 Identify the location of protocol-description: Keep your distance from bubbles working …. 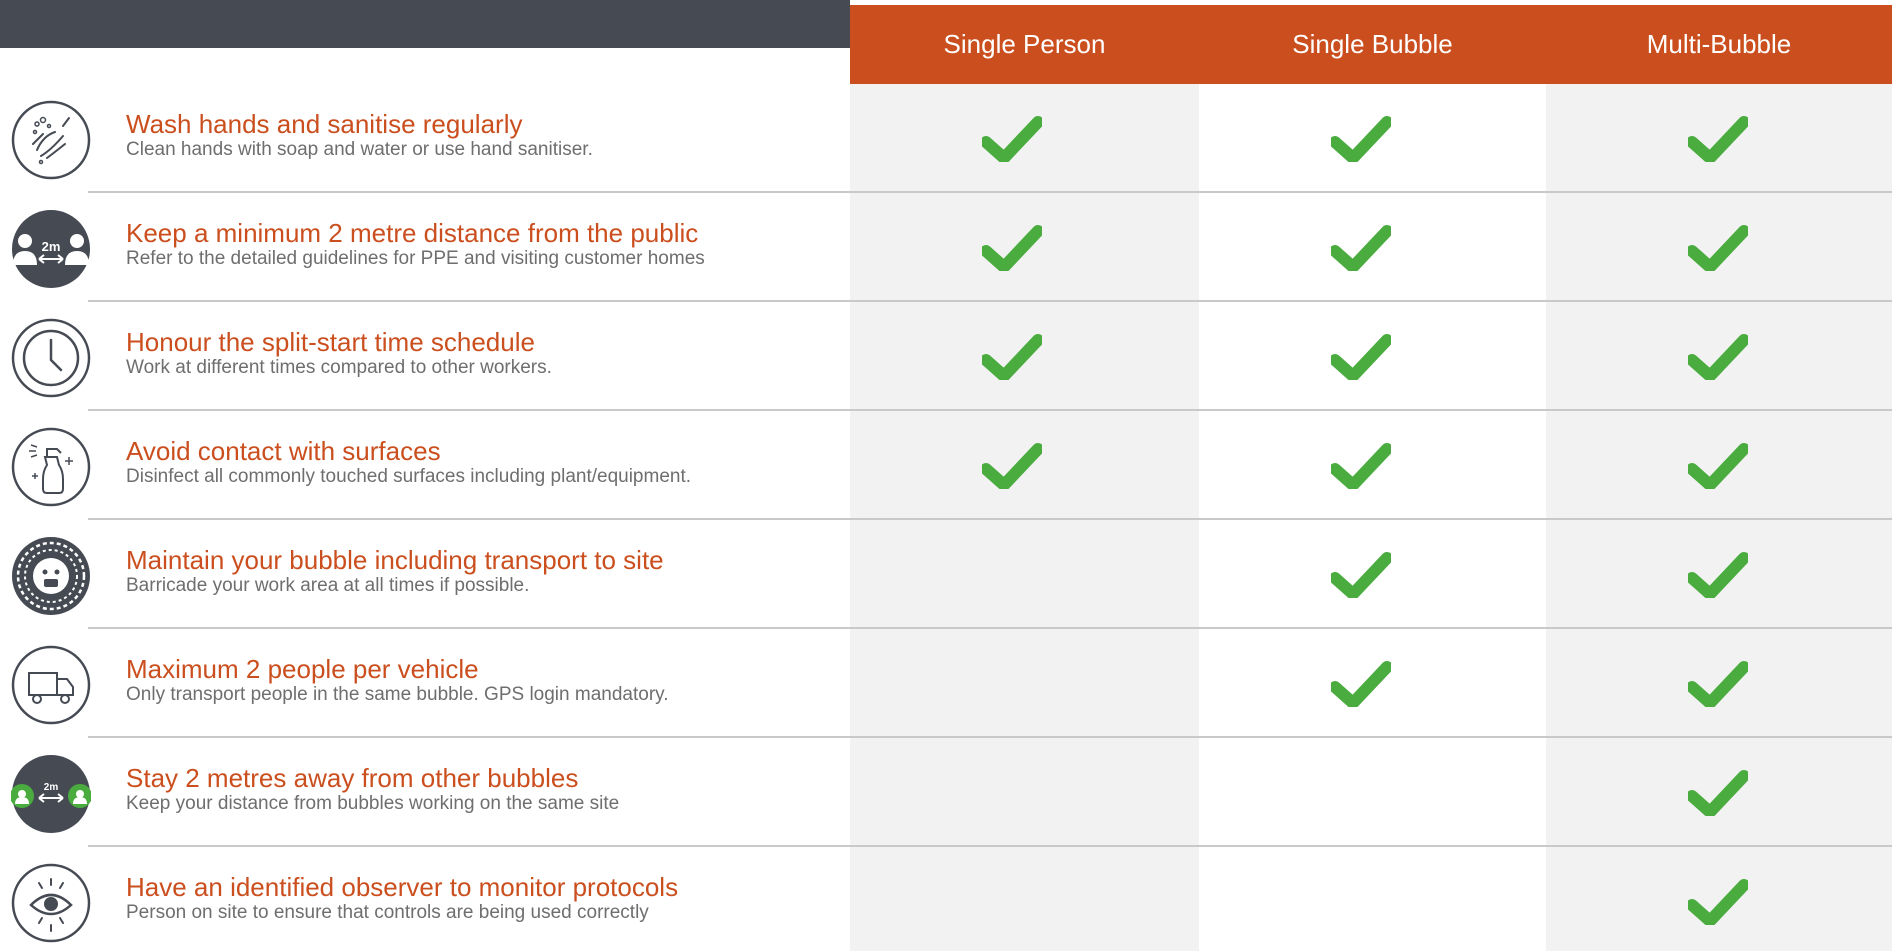
(373, 803).